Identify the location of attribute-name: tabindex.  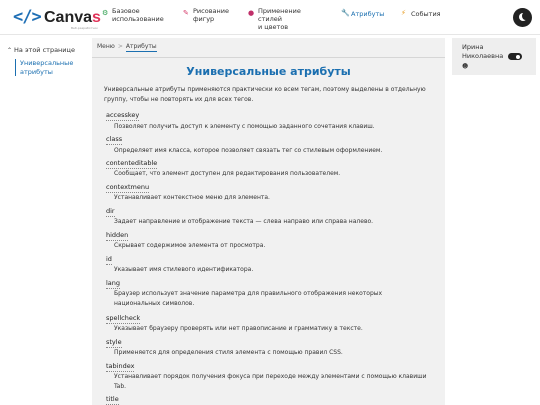
(120, 367).